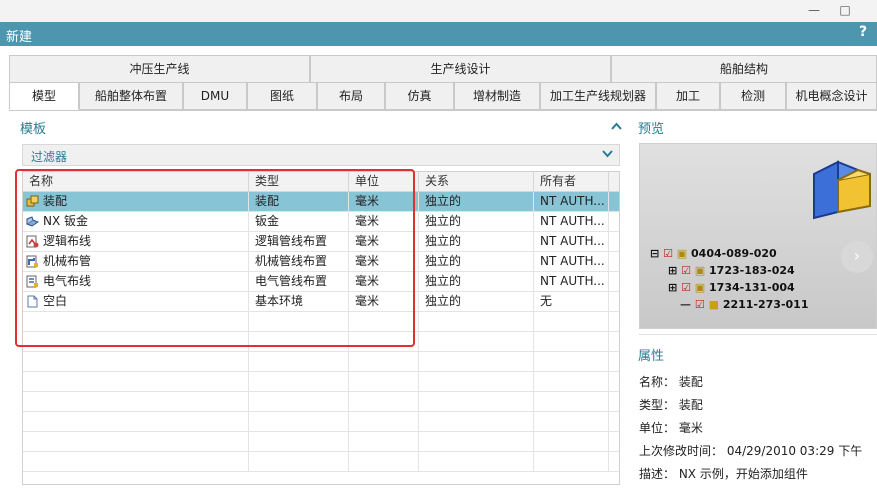 This screenshot has height=492, width=877. Describe the element at coordinates (299, 202) in the screenshot. I see `row-type-cell: 装配` at that location.